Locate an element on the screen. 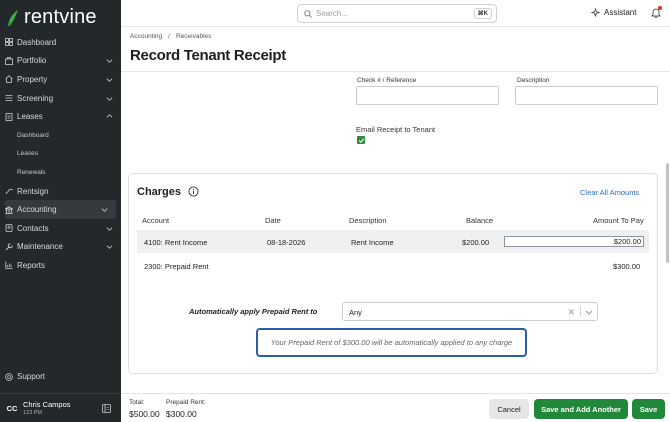 Image resolution: width=670 pixels, height=422 pixels. contacts-icon is located at coordinates (9, 228).